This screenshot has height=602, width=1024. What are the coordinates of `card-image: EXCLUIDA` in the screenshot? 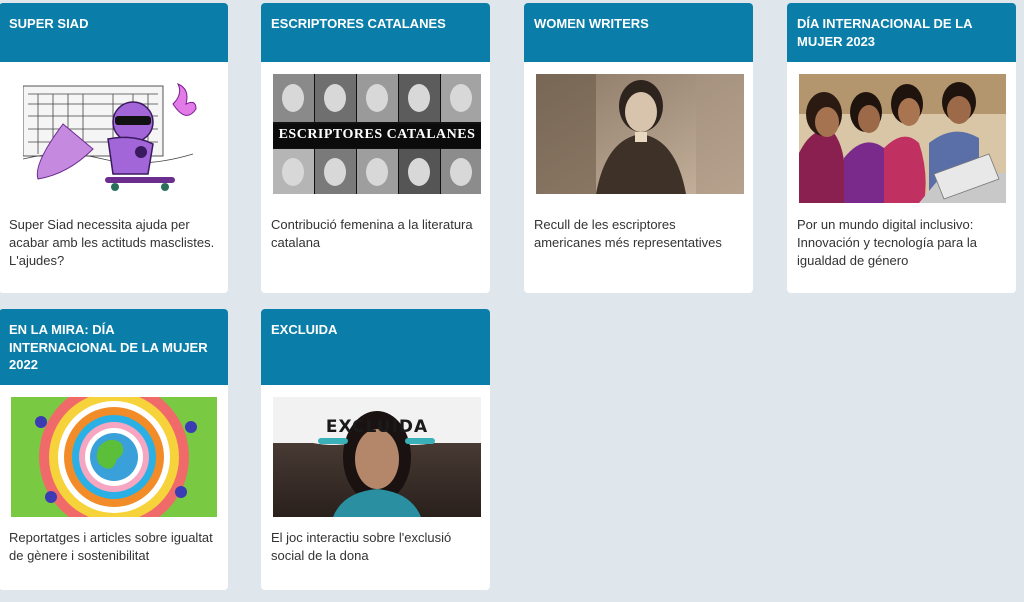 It's located at (377, 457).